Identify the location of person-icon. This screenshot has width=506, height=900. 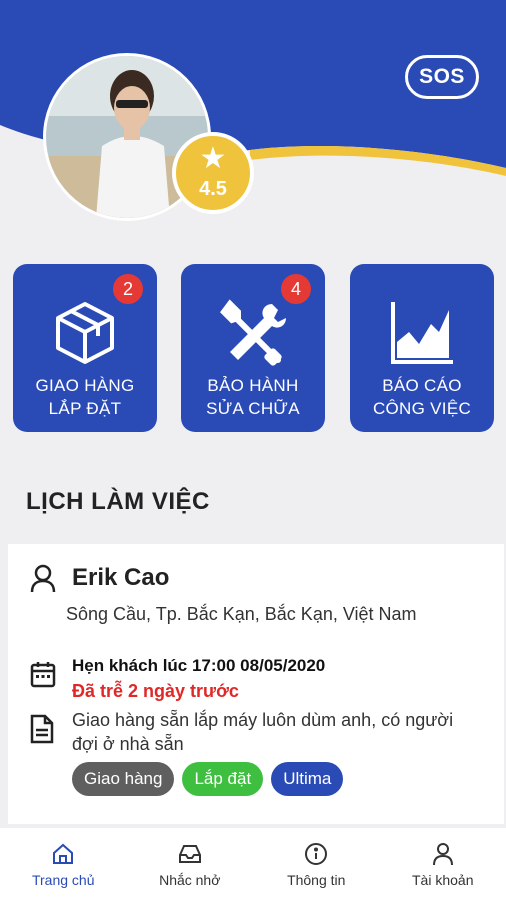
(44, 581).